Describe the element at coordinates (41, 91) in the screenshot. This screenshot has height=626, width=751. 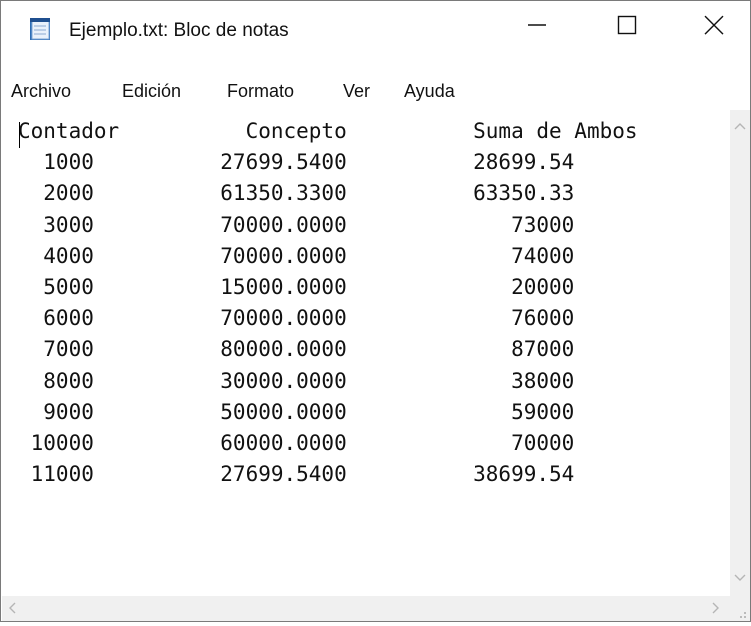
I see `menu-archivo: Archivo` at that location.